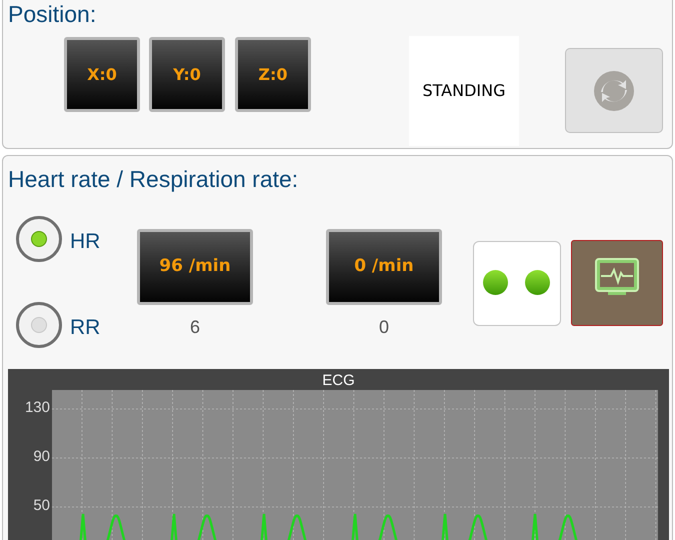 Image resolution: width=675 pixels, height=540 pixels. I want to click on axis-readout: X:0, so click(102, 74).